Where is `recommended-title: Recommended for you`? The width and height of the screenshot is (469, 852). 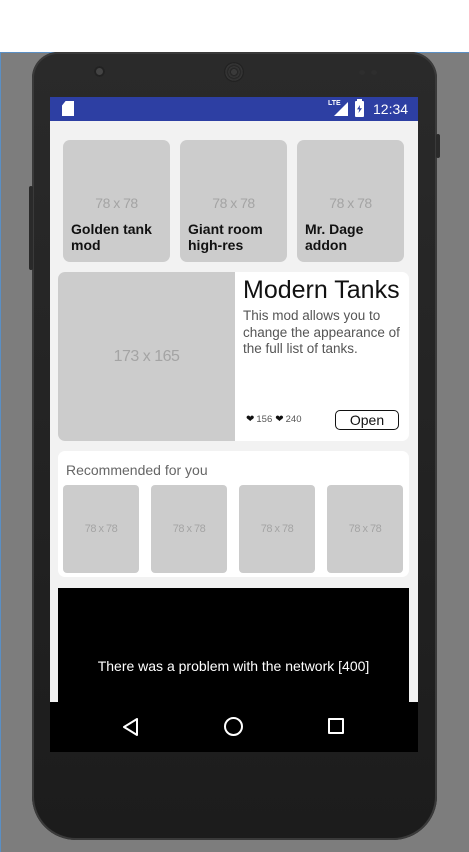
recommended-title: Recommended for you is located at coordinates (137, 470).